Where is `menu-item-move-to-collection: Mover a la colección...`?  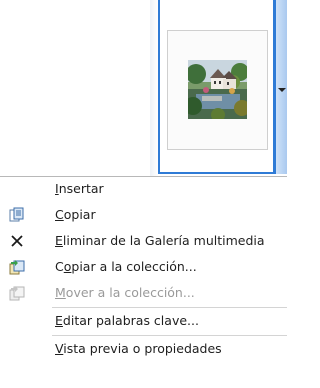 menu-item-move-to-collection: Mover a la colección... is located at coordinates (143, 293).